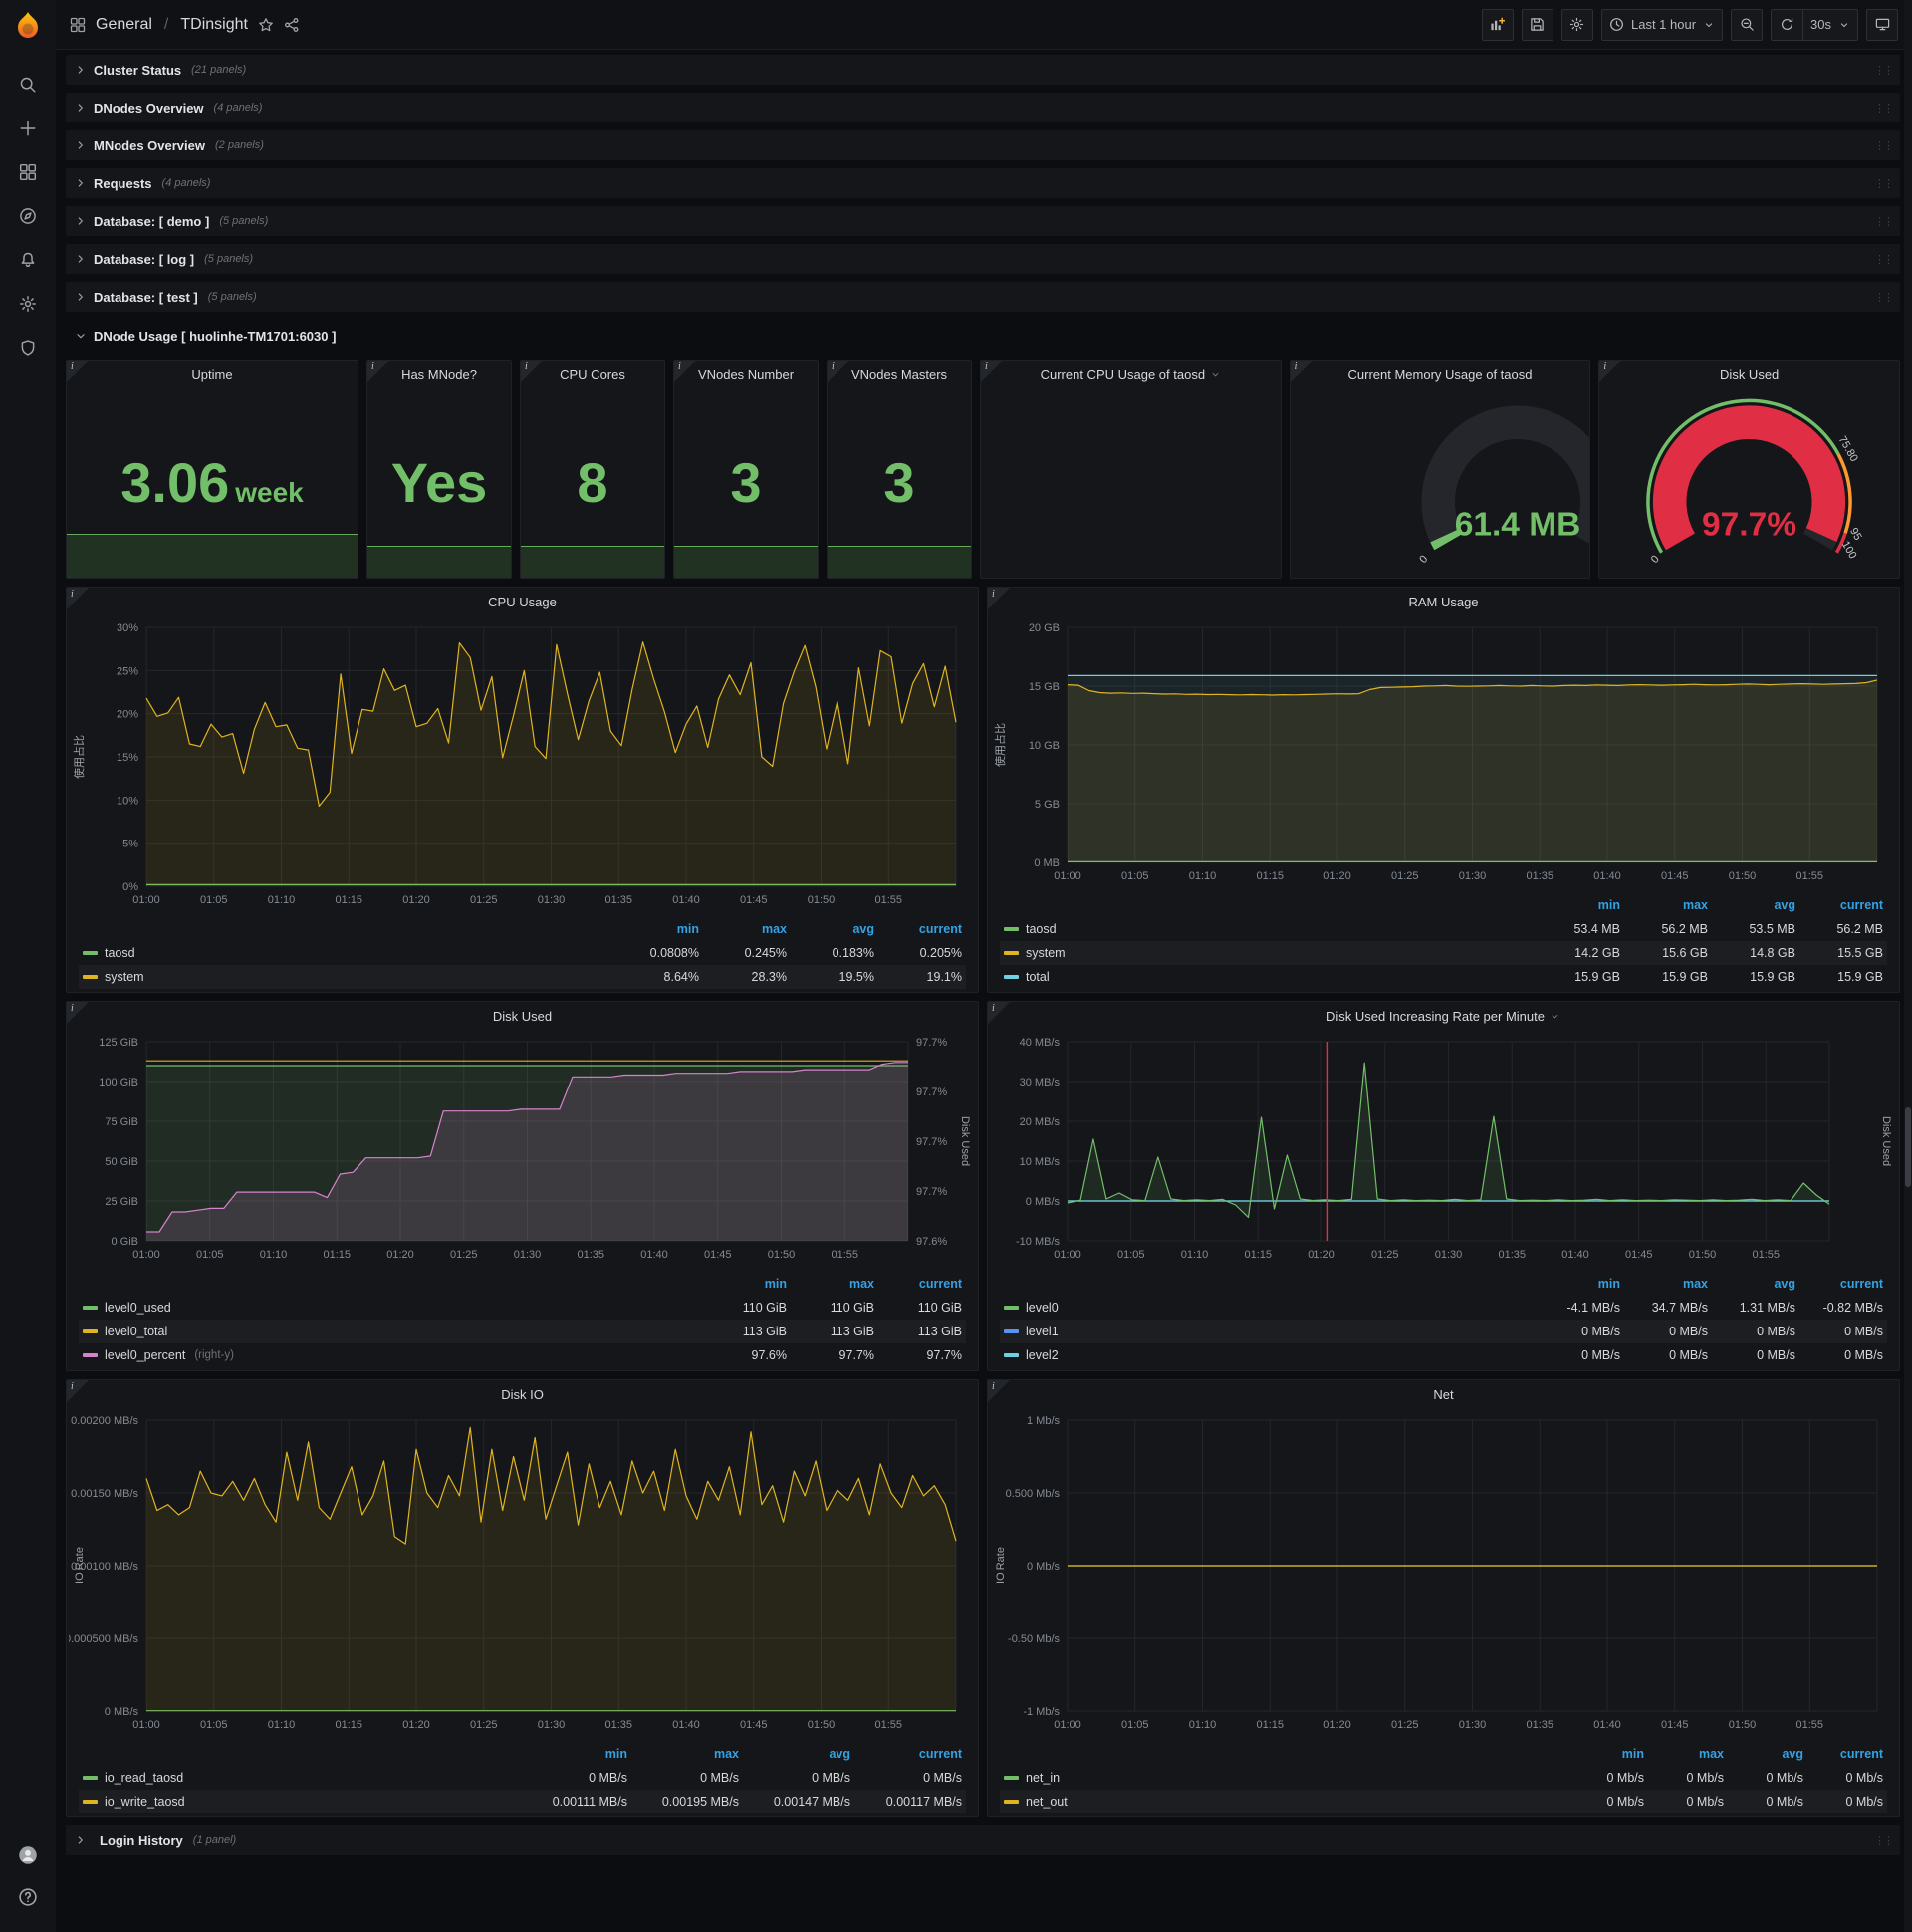 This screenshot has height=1932, width=1912. I want to click on legend-series-toggle: level0, so click(1268, 1308).